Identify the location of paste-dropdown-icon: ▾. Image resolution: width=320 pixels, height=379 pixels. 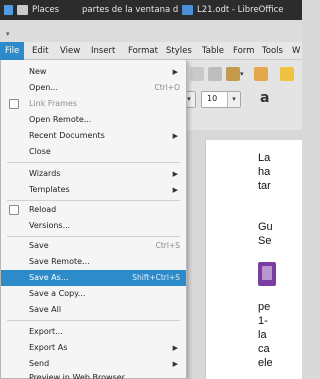
(242, 74).